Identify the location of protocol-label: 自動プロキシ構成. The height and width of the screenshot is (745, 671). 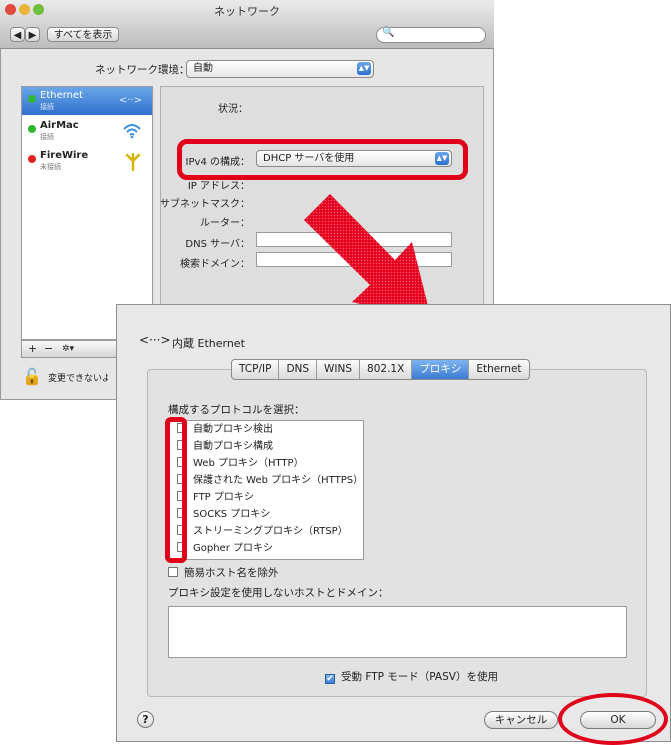
(233, 446).